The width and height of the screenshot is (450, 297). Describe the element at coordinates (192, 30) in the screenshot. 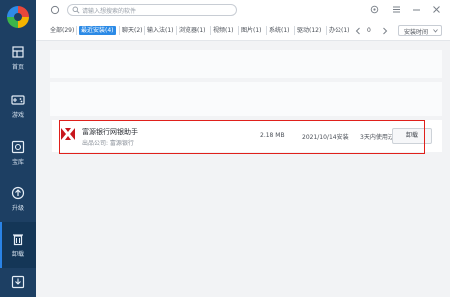

I see `tab-browser: 浏览器(1)` at that location.